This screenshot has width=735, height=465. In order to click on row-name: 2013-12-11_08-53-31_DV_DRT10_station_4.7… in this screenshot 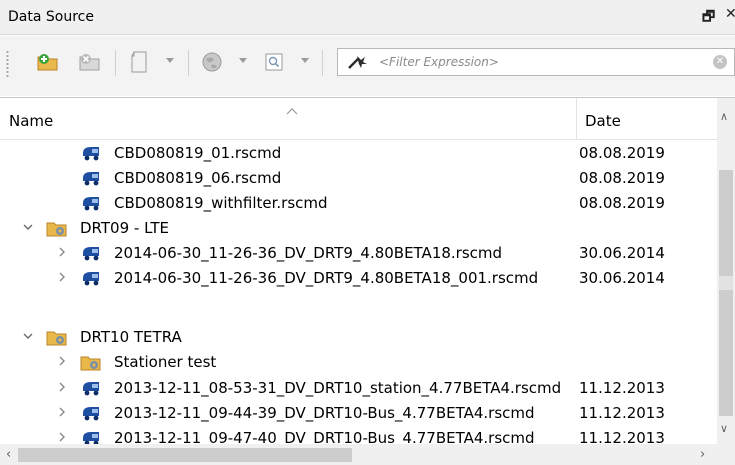, I will do `click(338, 388)`.